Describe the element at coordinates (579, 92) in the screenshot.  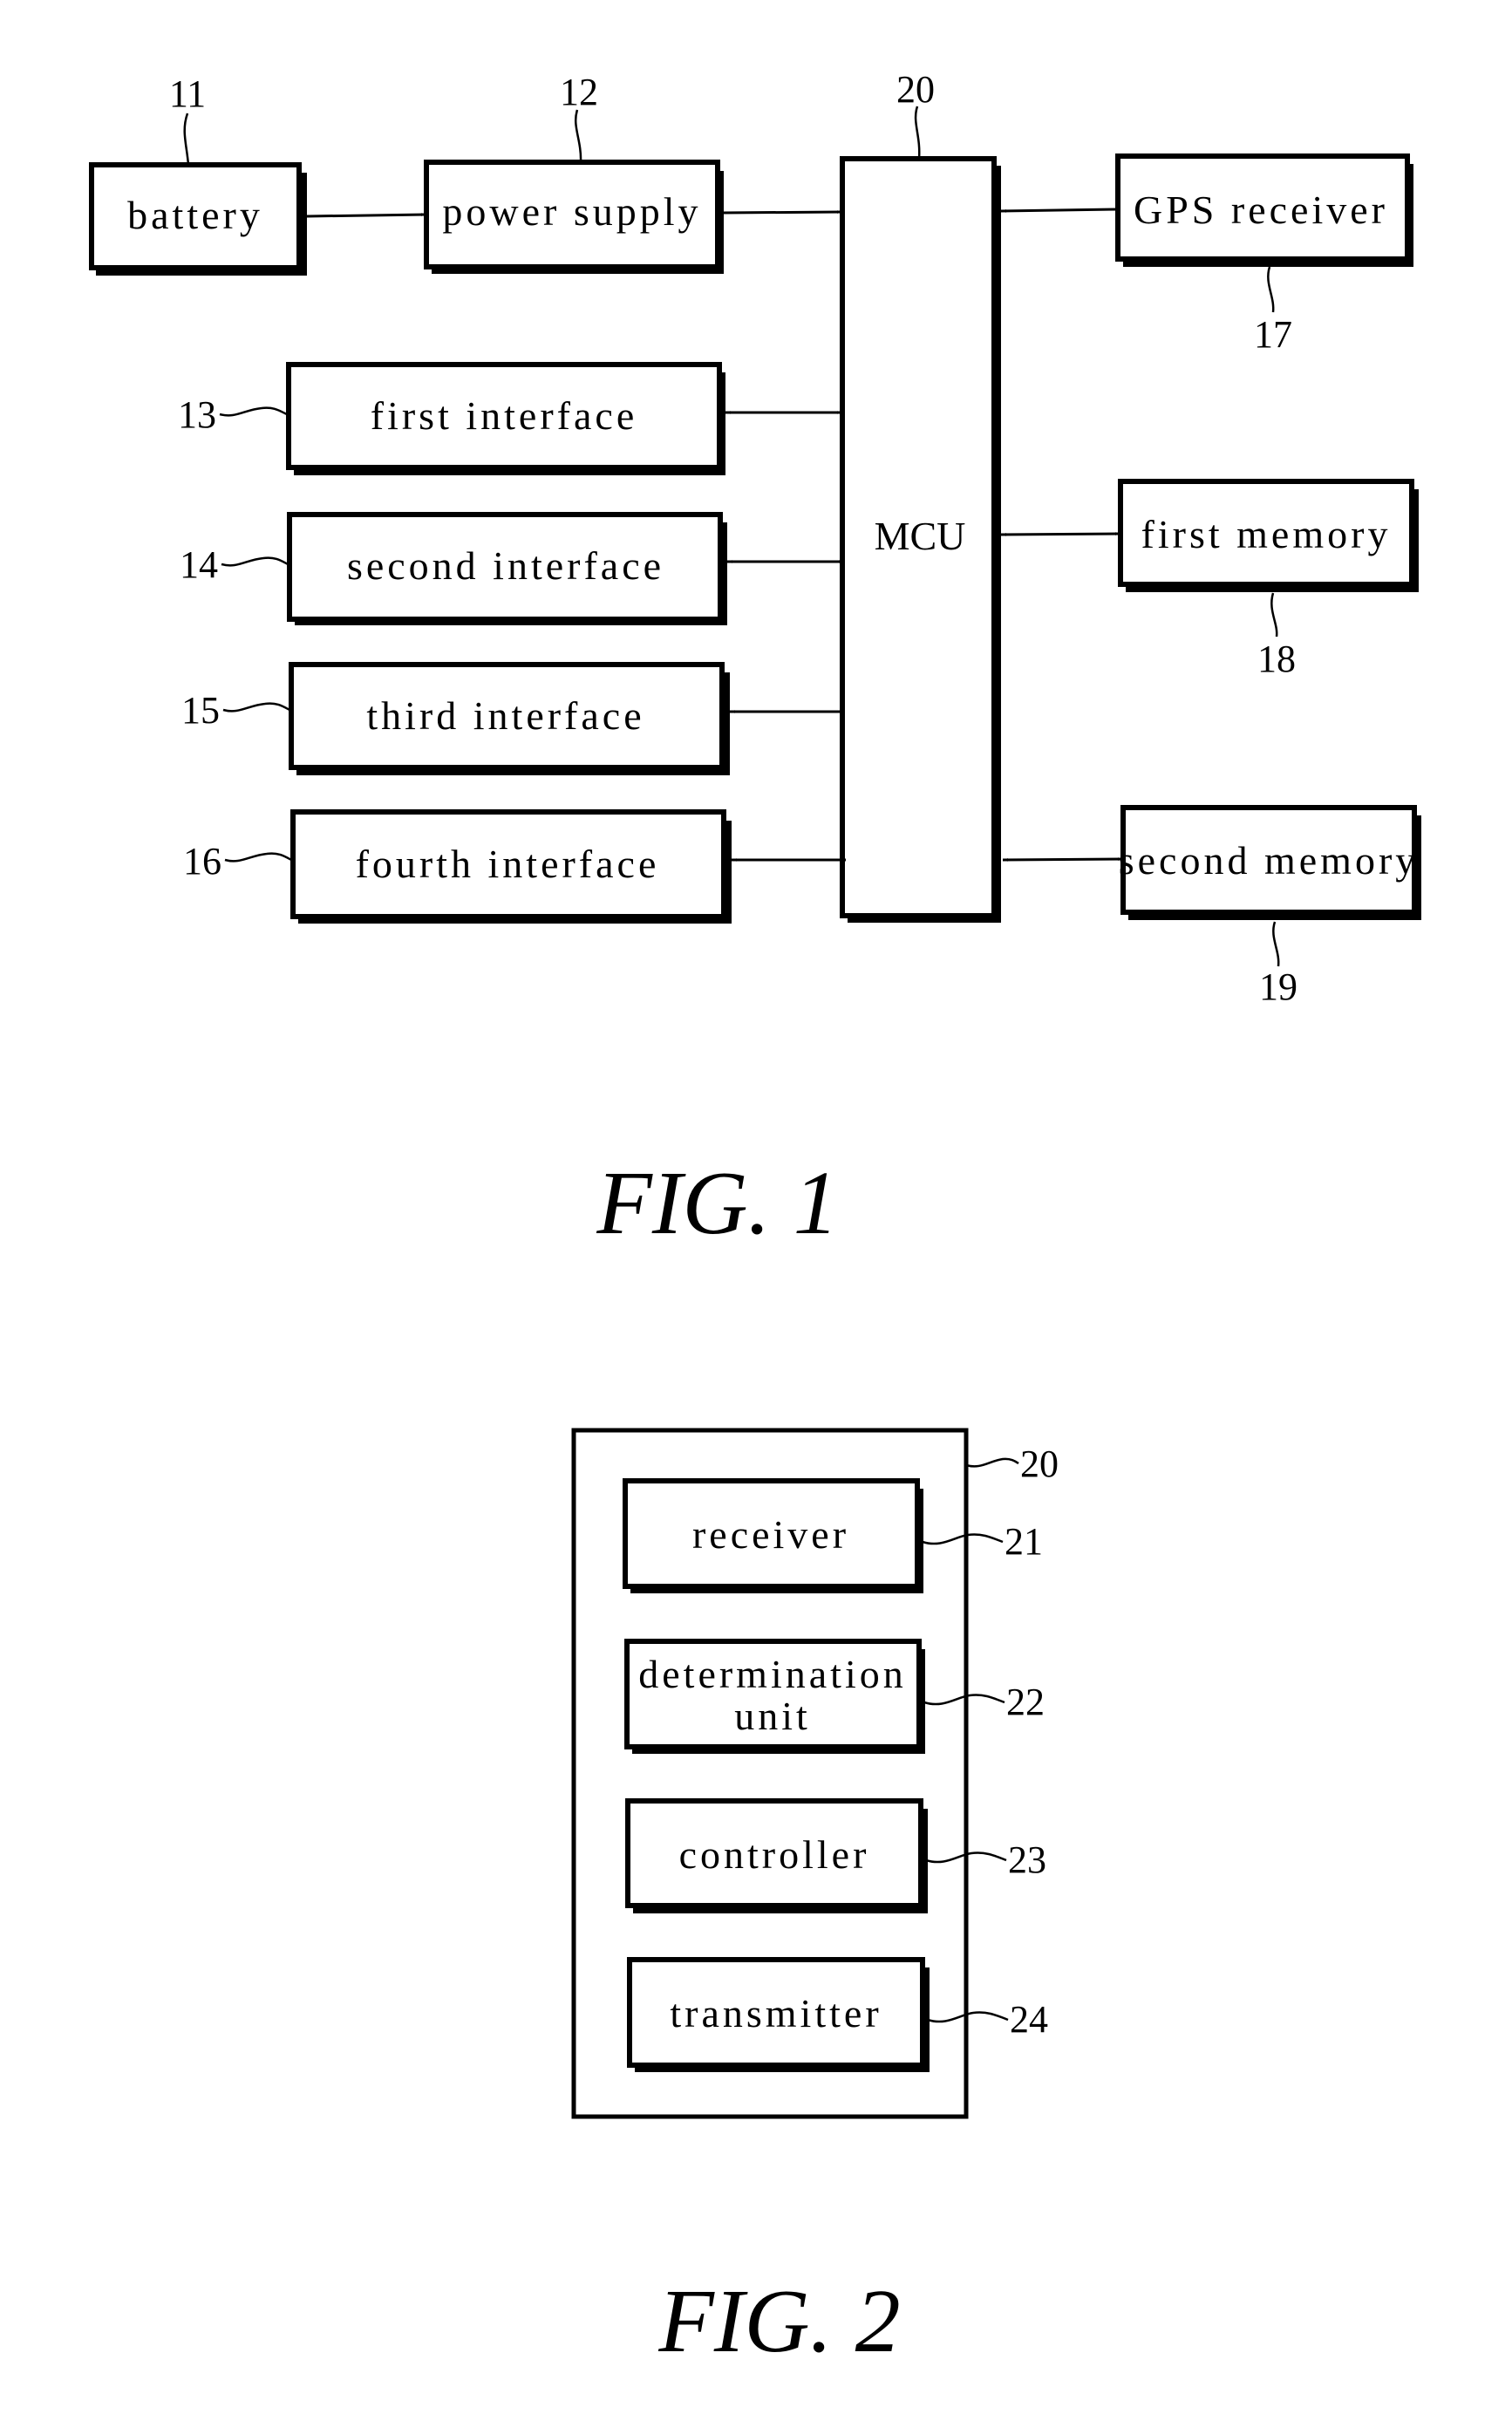
I see `power-supply-ref-number: 12` at that location.